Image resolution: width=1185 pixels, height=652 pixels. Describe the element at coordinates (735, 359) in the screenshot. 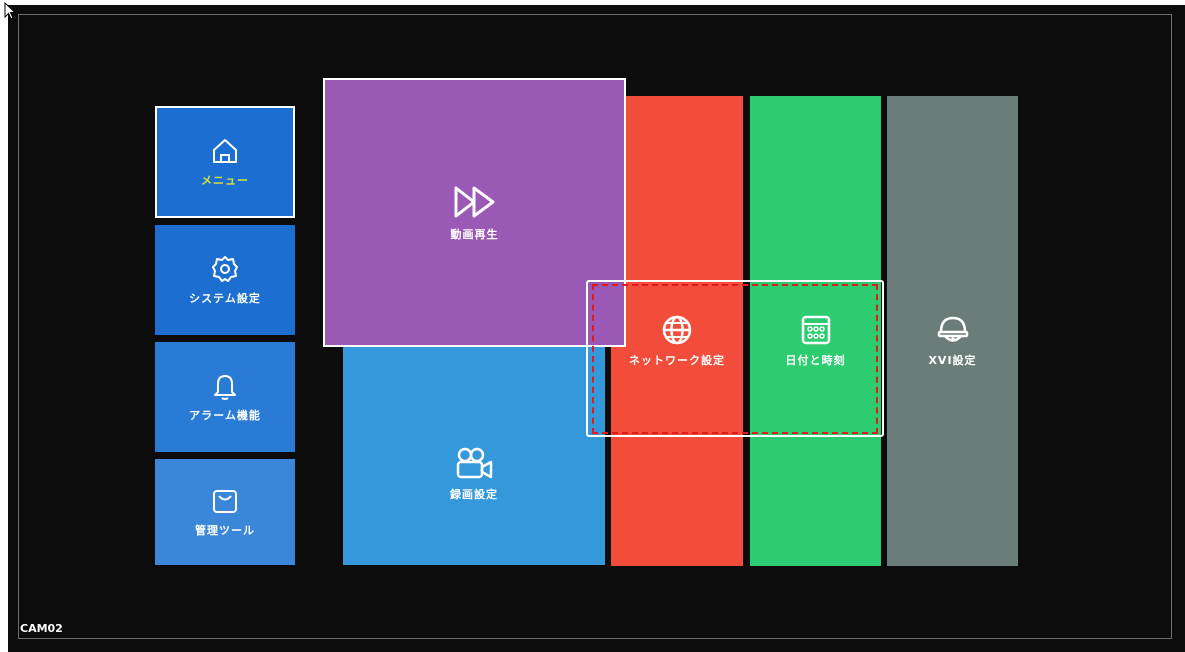

I see `highlight-dashed-box` at that location.